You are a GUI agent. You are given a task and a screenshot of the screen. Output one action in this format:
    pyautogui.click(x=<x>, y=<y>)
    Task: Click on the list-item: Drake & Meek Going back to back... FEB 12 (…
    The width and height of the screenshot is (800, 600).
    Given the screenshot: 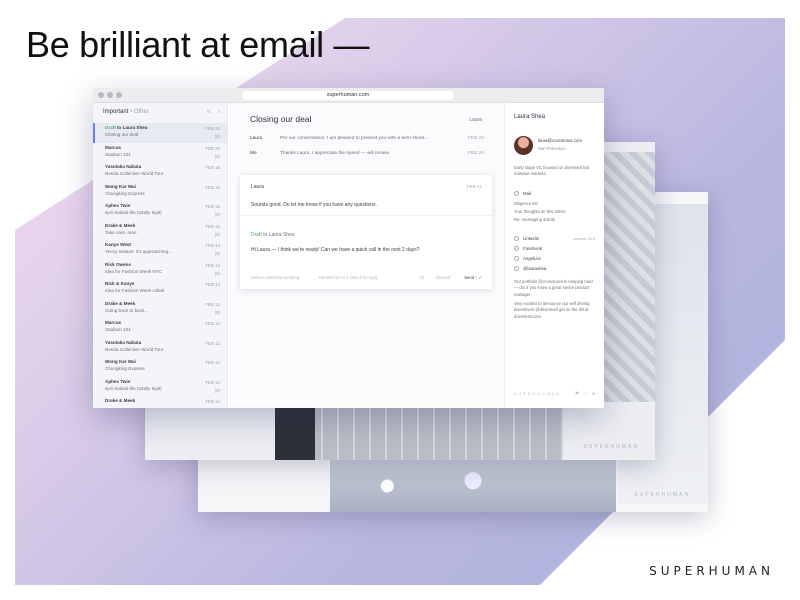 What is the action you would take?
    pyautogui.click(x=160, y=309)
    